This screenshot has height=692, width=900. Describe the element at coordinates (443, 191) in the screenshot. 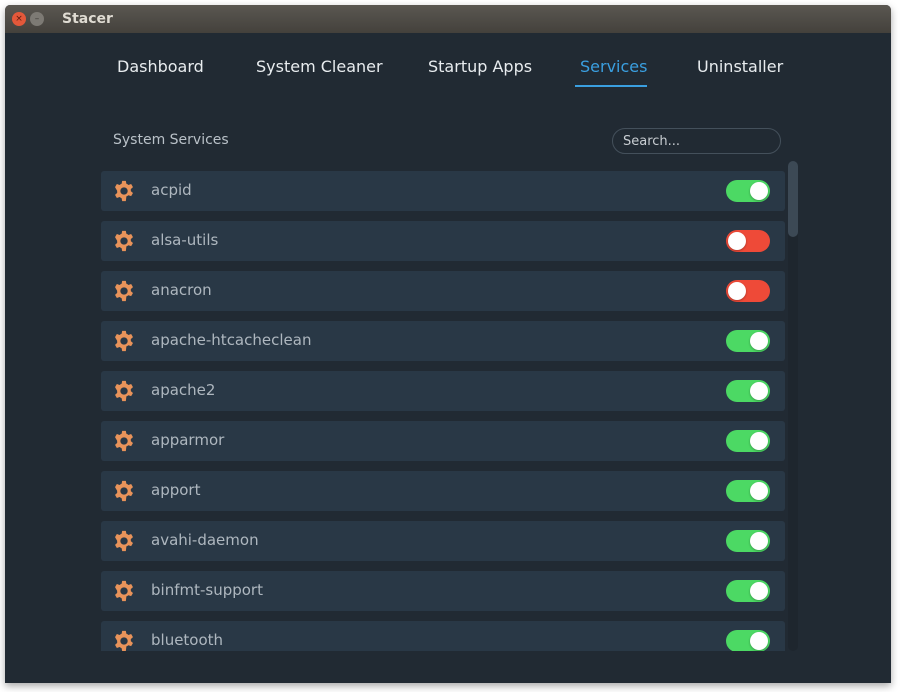

I see `service-row: acpid` at that location.